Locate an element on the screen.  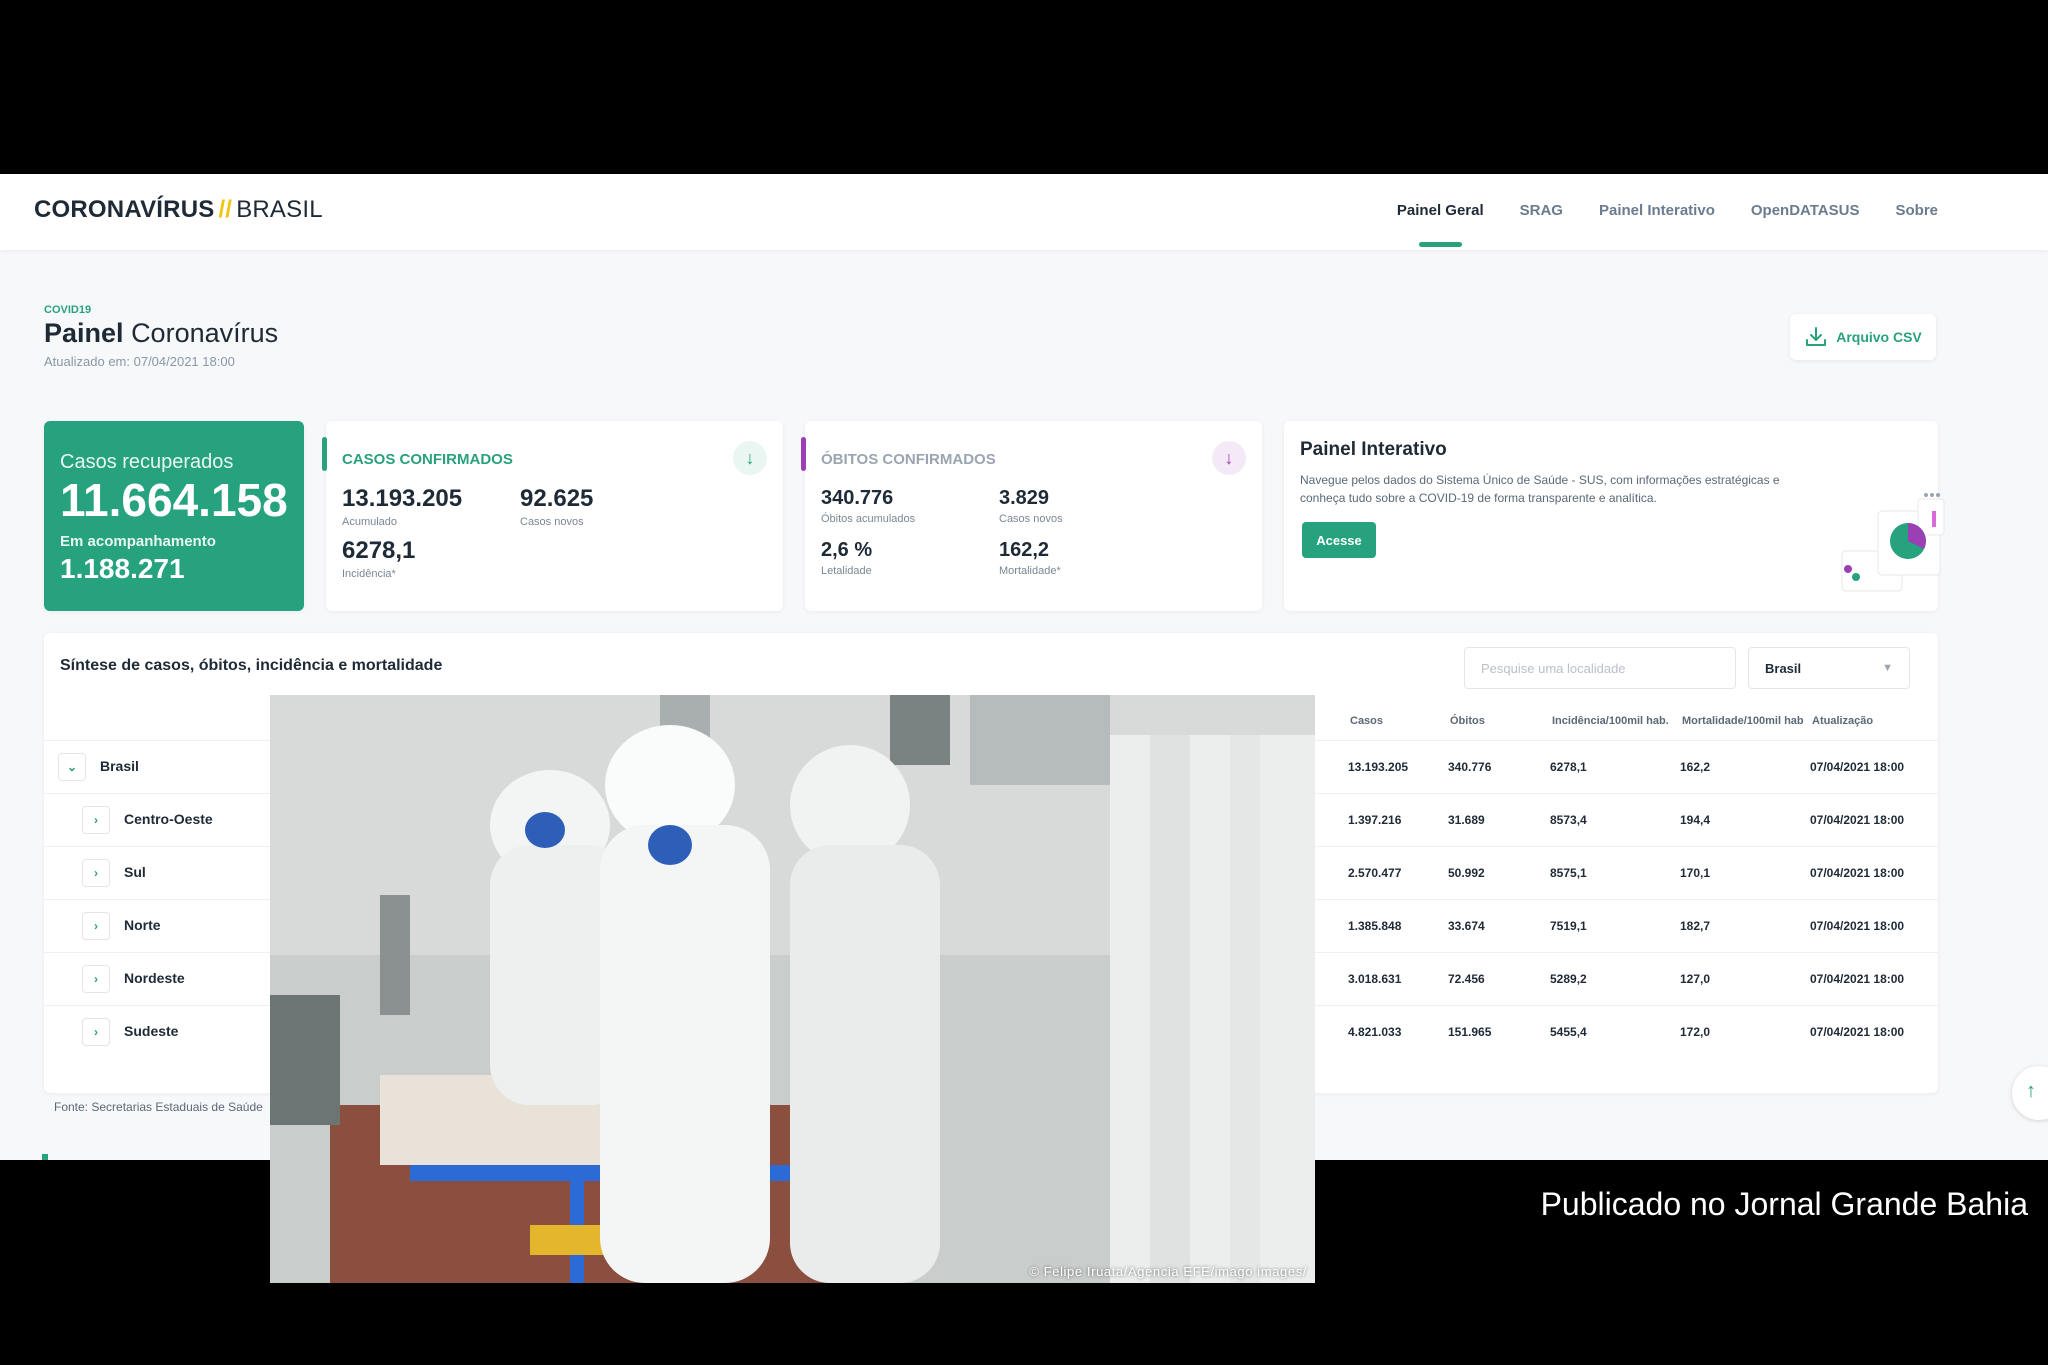
chevron-down-icon: ⌄ is located at coordinates (72, 767).